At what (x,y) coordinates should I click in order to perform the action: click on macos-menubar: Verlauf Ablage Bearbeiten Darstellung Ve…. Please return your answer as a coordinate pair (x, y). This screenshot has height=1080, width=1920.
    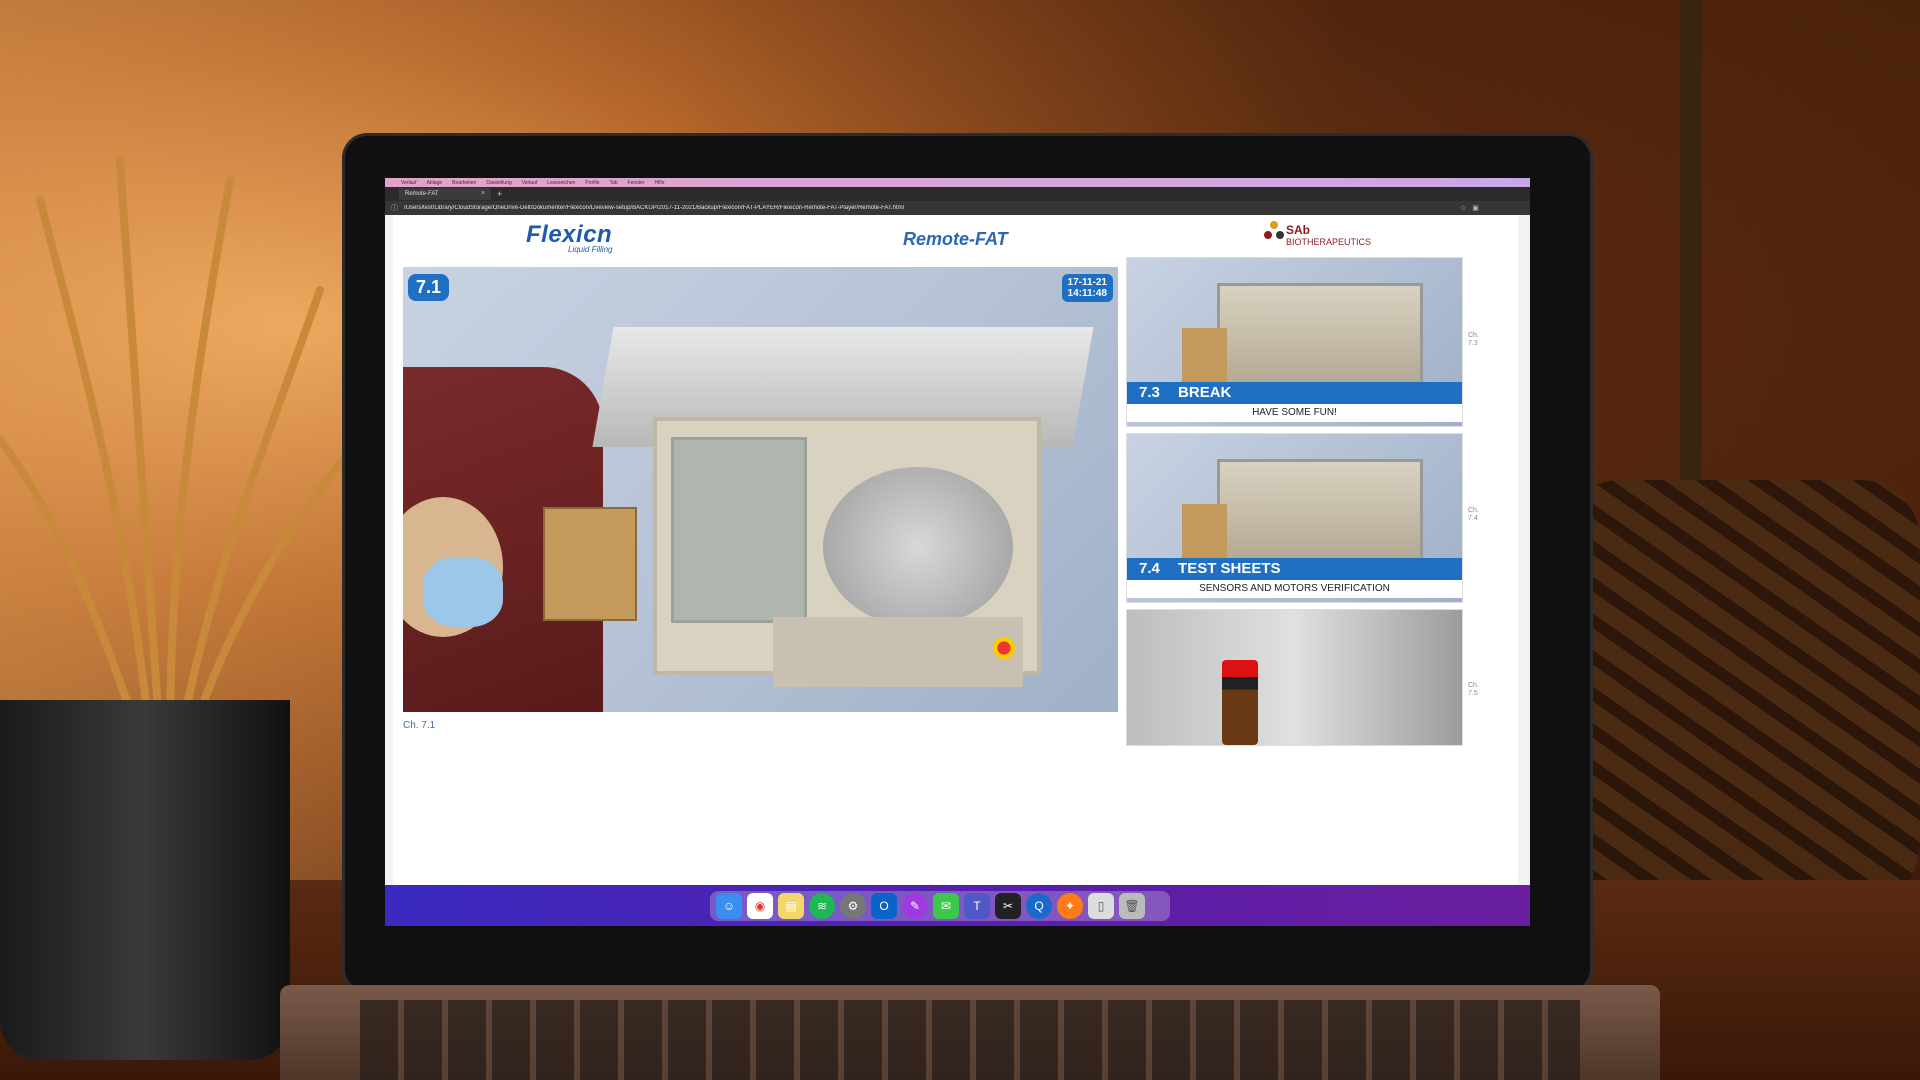
    Looking at the image, I should click on (957, 182).